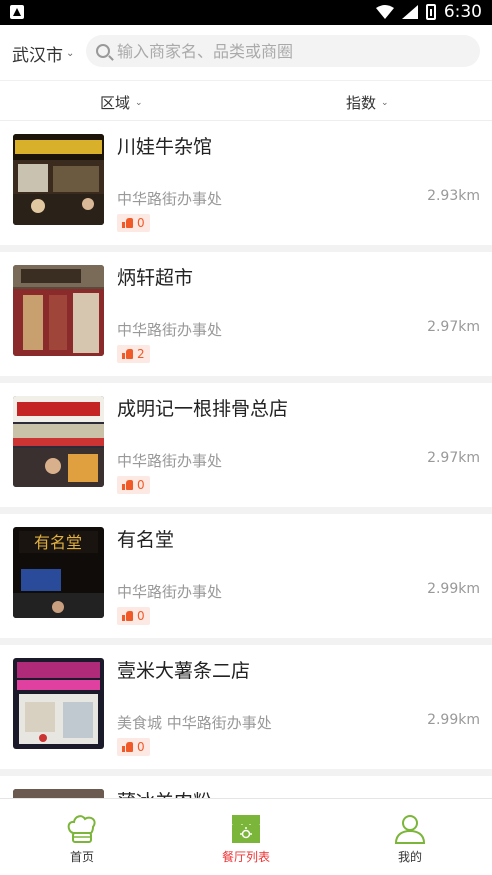  What do you see at coordinates (246, 707) in the screenshot?
I see `restaurant-item: 壹米大薯条二店 美食城 中华路街办事处 2.99km 0` at bounding box center [246, 707].